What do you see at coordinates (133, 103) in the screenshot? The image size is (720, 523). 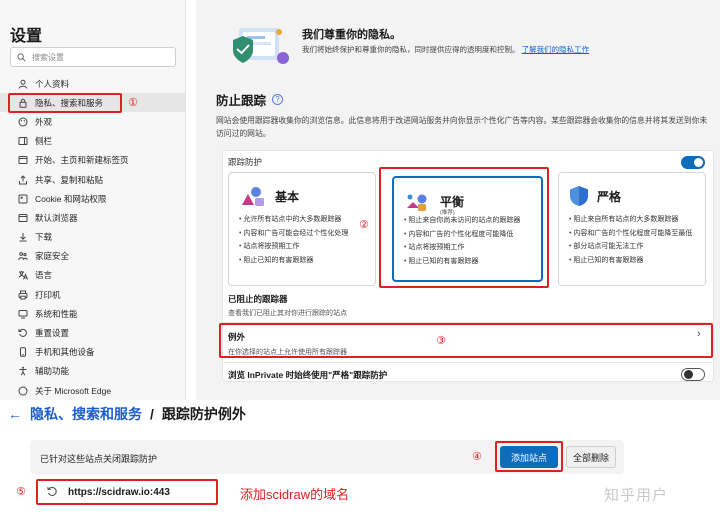 I see `annotation-marker-1: ①` at bounding box center [133, 103].